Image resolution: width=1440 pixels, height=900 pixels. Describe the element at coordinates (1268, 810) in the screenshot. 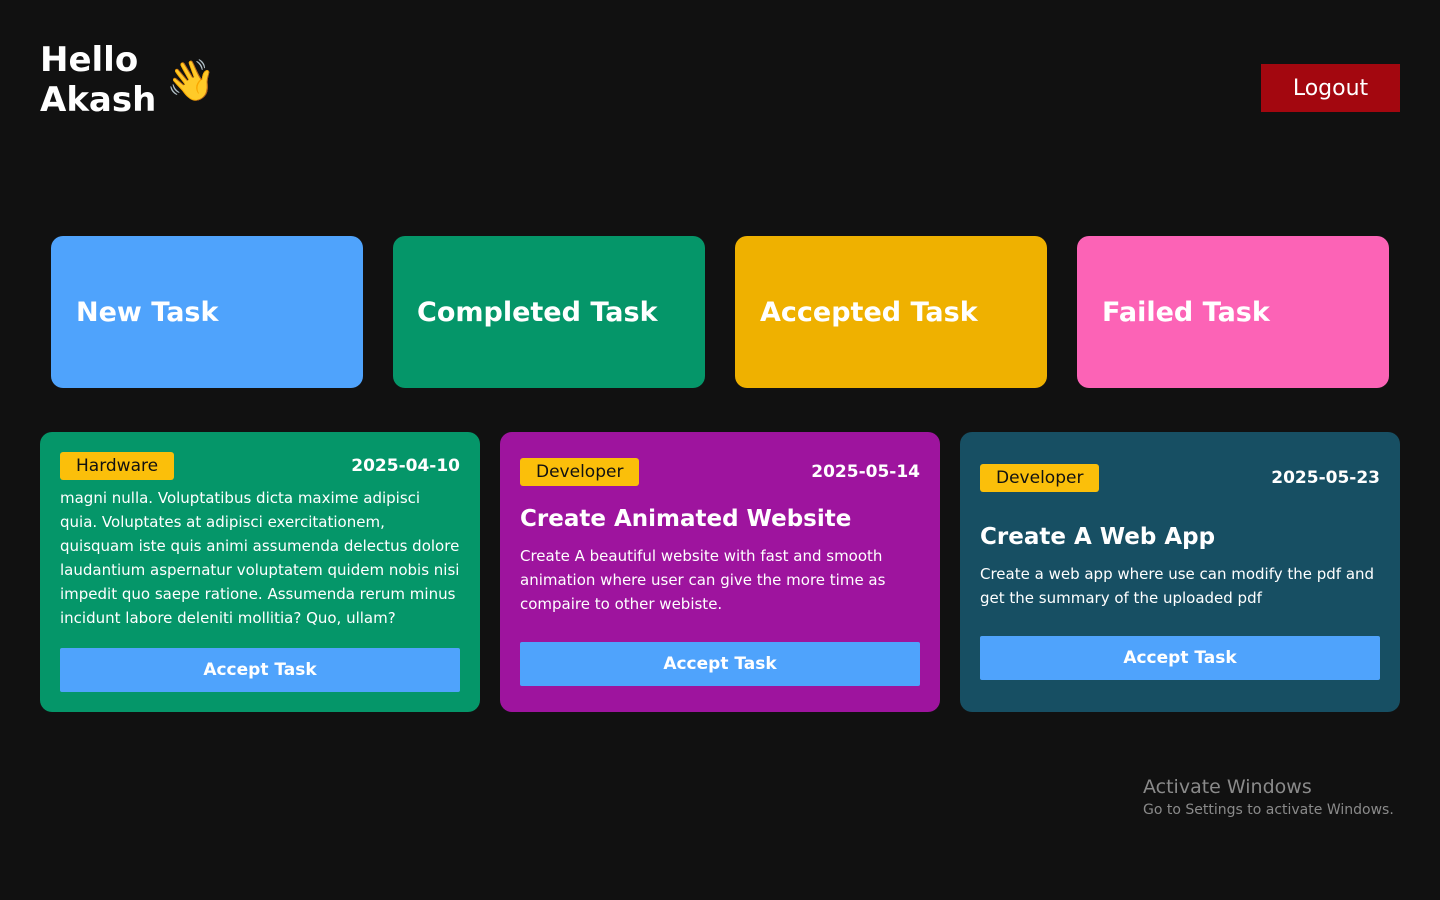

I see `watermark-subtitle: Go to Settings to activate Windows.` at that location.